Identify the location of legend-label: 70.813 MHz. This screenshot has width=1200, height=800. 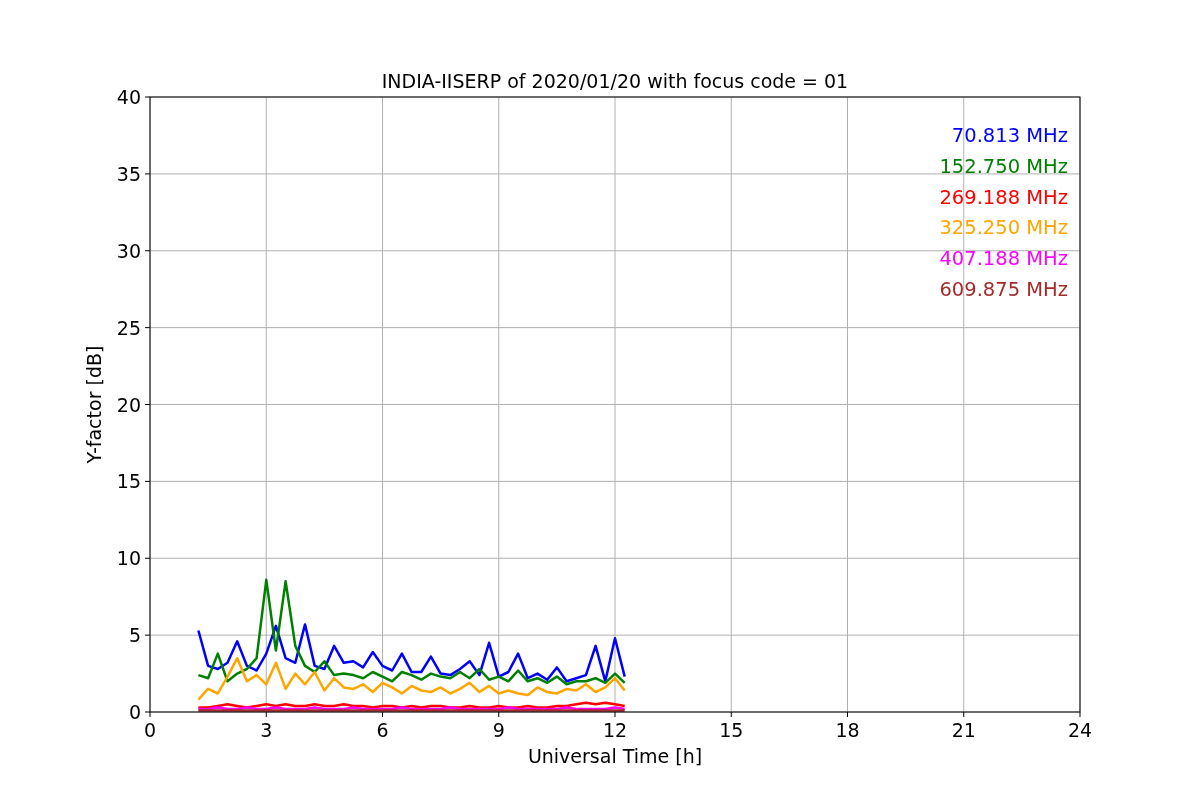
(1009, 135).